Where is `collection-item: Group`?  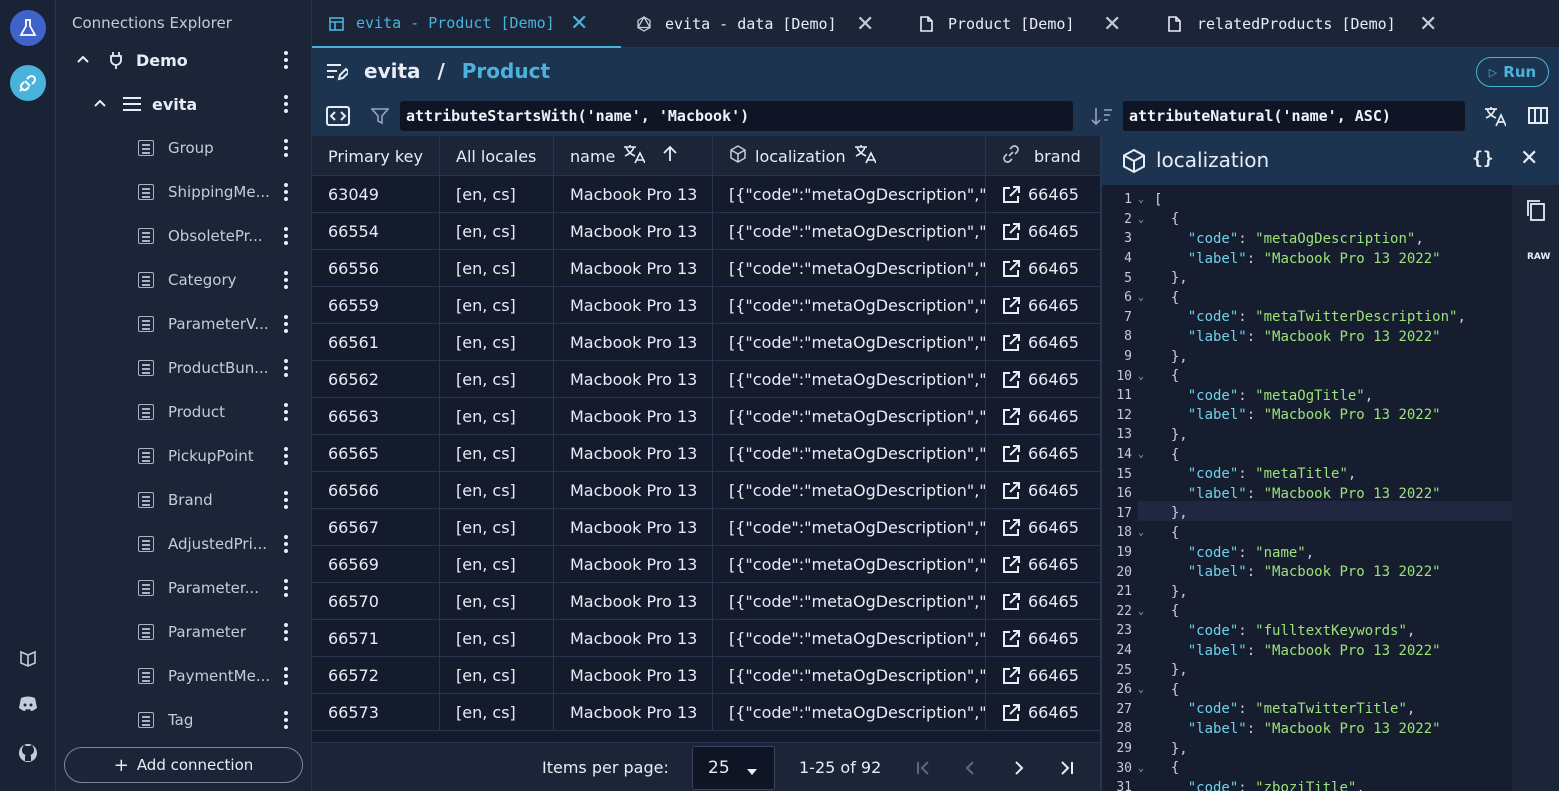 collection-item: Group is located at coordinates (184, 148).